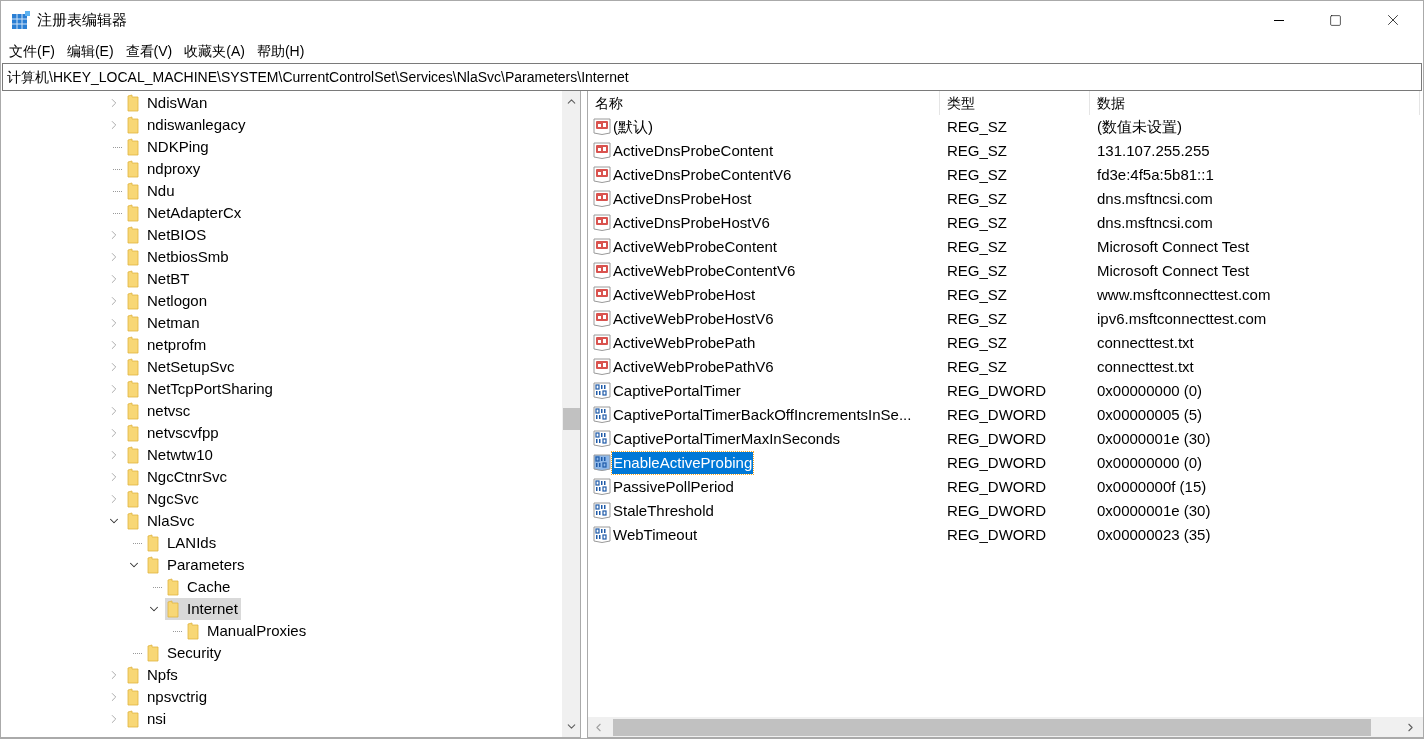  Describe the element at coordinates (173, 433) in the screenshot. I see `tree-item: netvscvfpp` at that location.